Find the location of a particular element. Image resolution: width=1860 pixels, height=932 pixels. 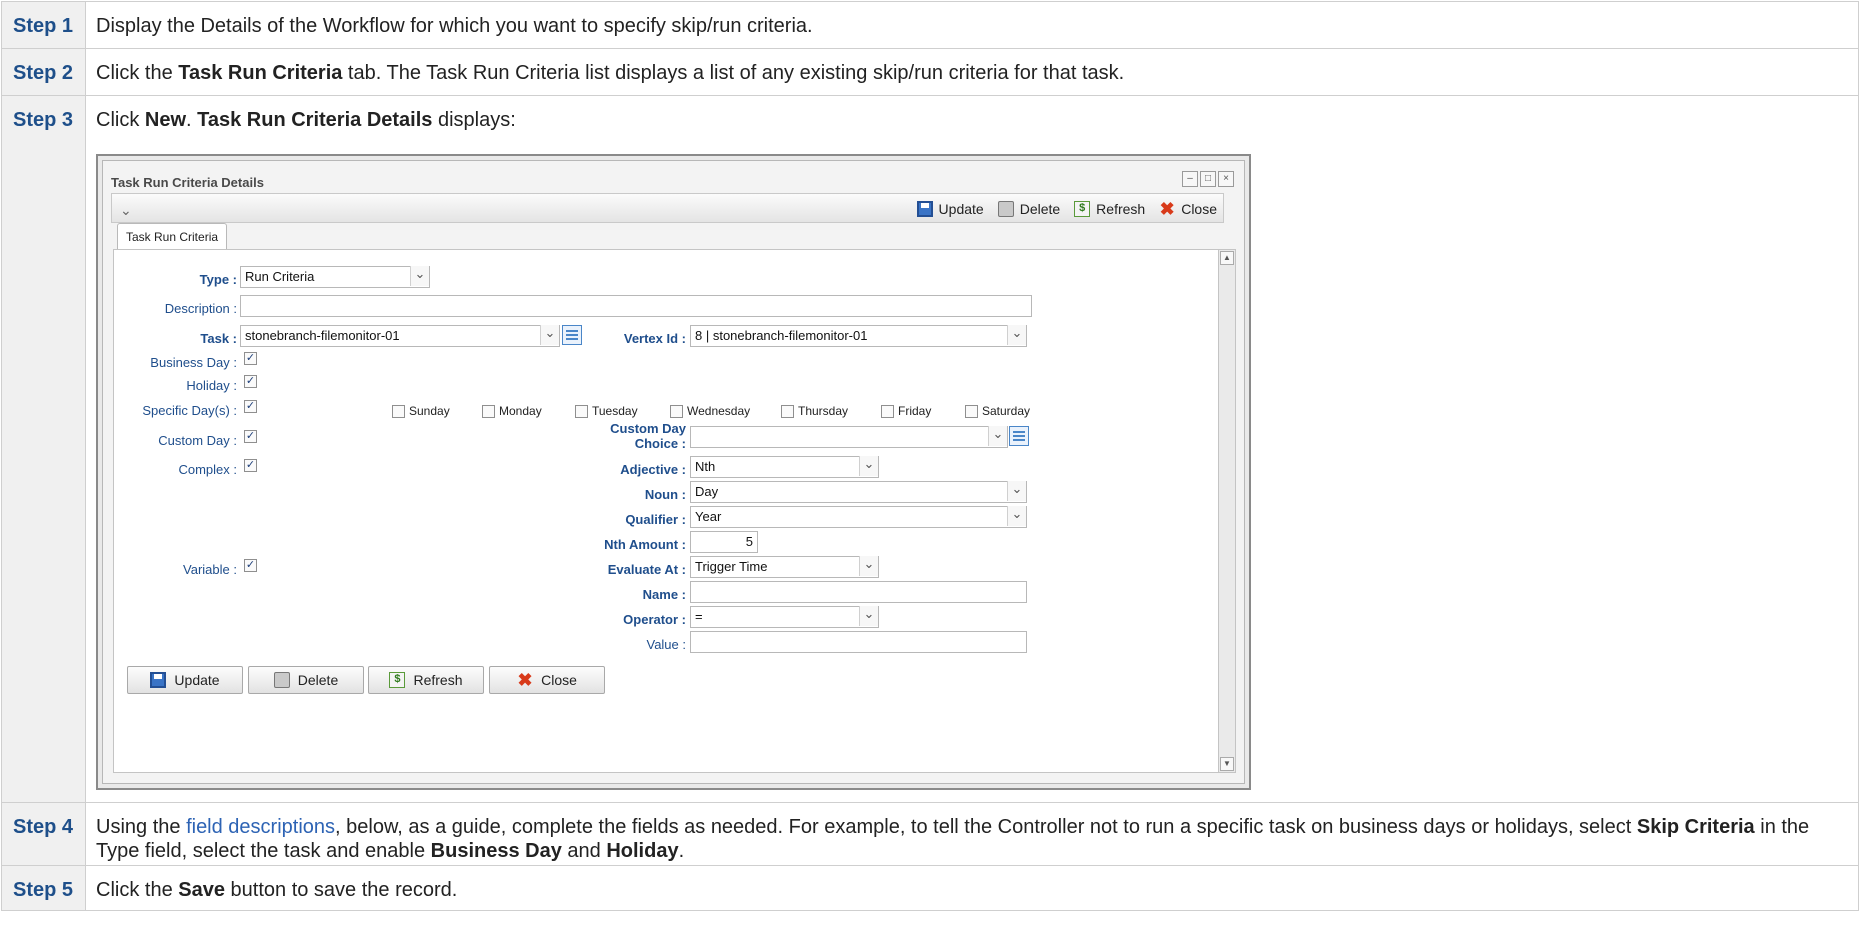

scroll-up-icon: ▲ is located at coordinates (1227, 258).